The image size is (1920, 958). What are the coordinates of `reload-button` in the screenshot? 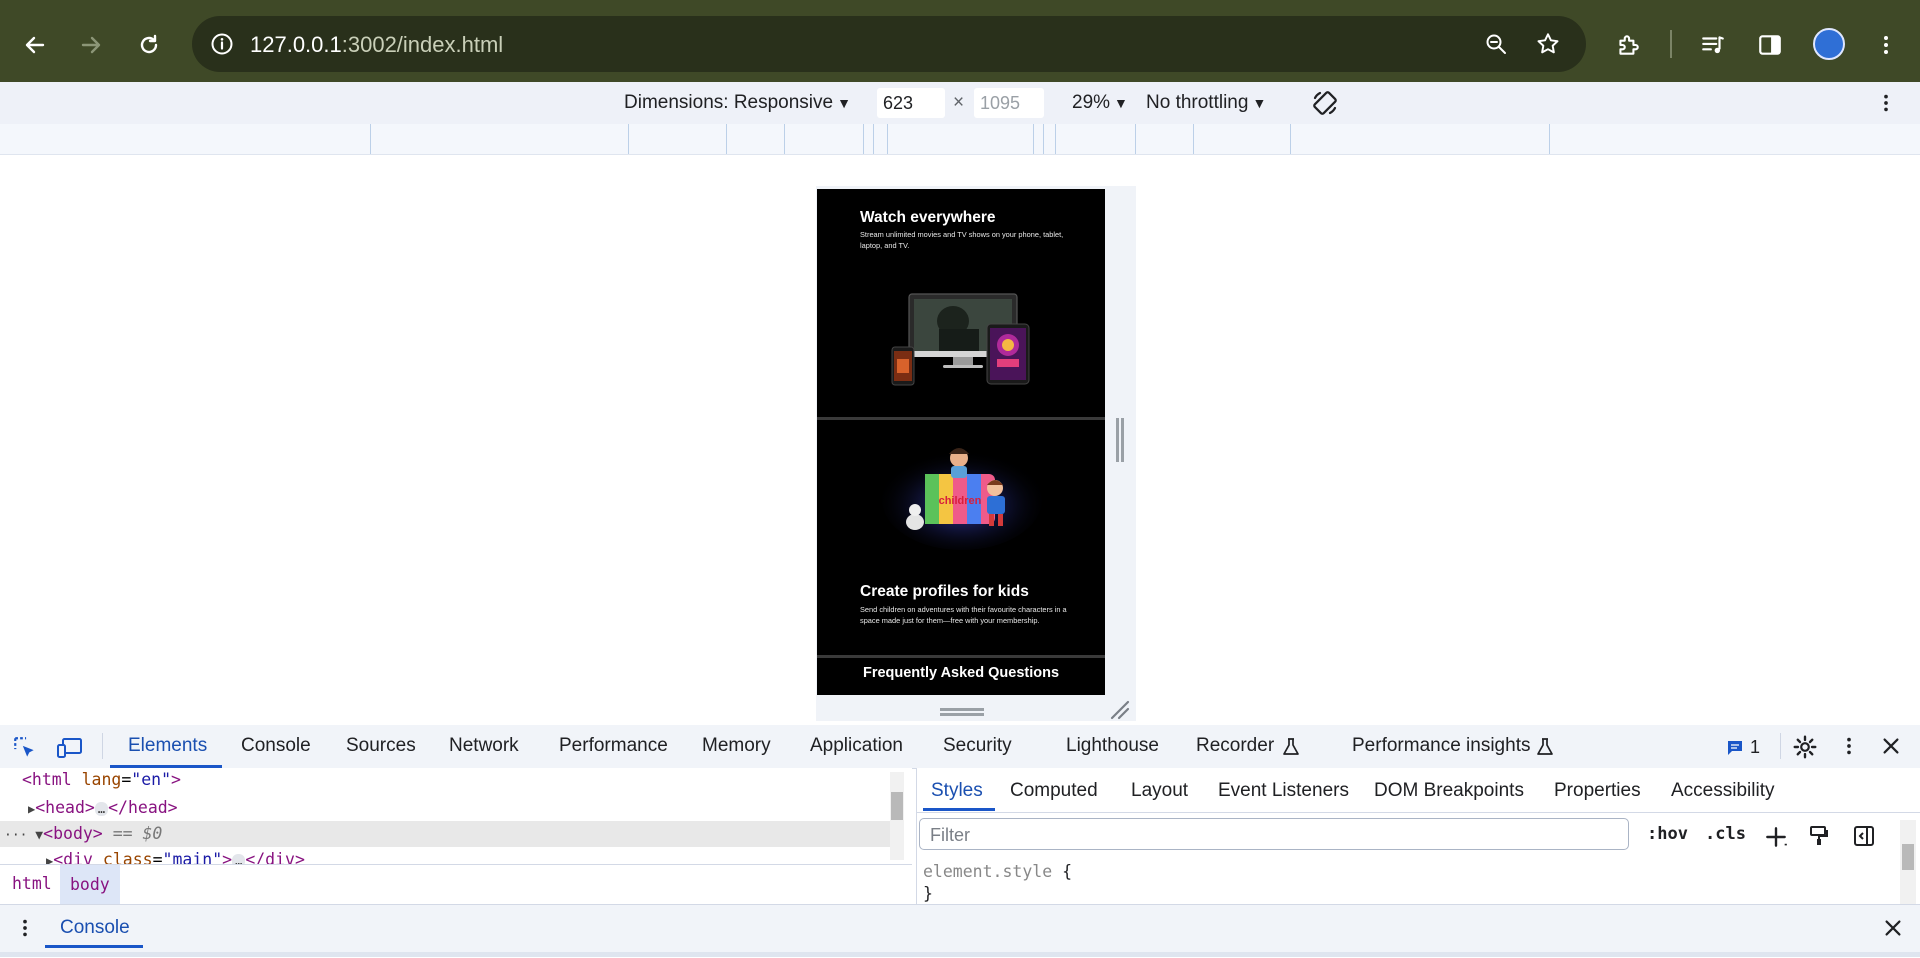 It's located at (149, 45).